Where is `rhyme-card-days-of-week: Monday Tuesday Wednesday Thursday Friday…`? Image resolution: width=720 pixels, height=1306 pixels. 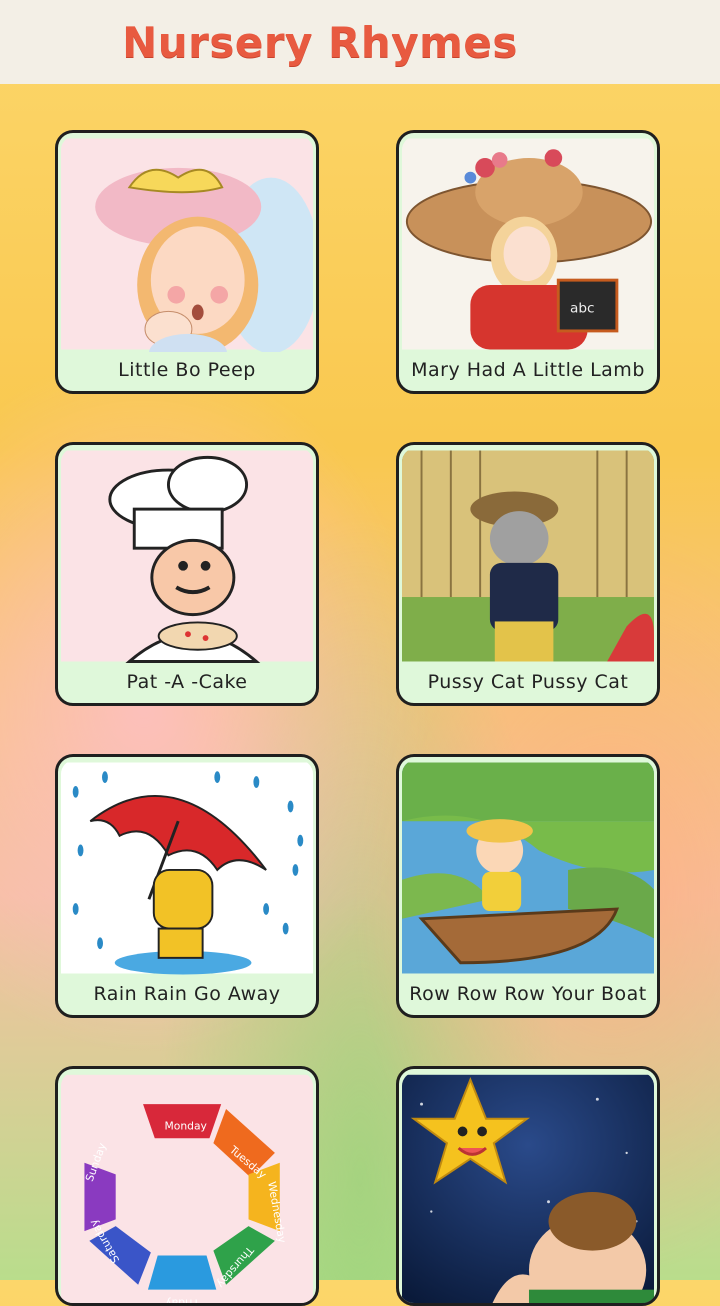 rhyme-card-days-of-week: Monday Tuesday Wednesday Thursday Friday… is located at coordinates (187, 1186).